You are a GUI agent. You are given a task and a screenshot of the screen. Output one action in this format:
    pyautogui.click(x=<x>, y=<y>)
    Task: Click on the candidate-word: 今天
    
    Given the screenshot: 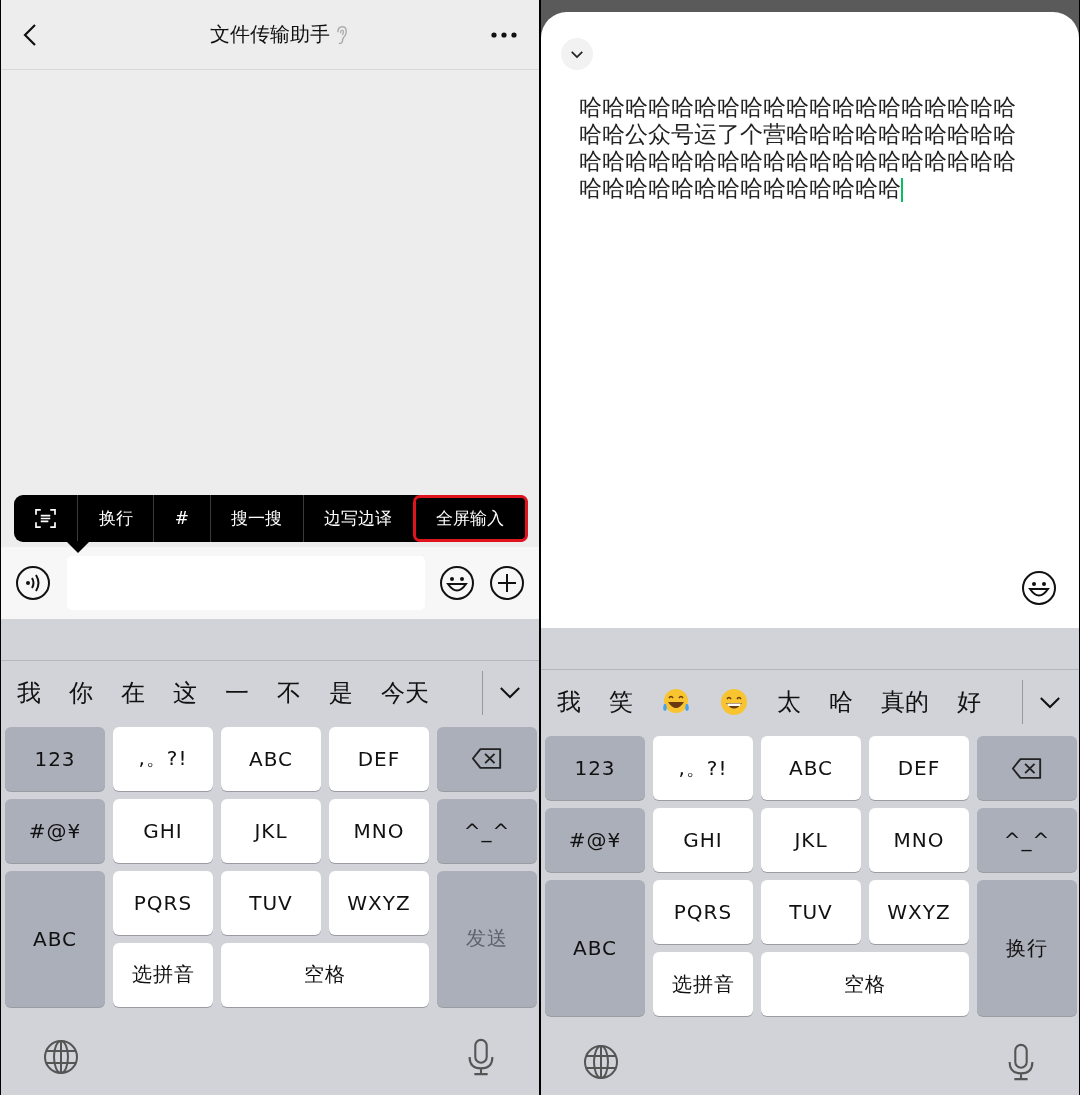 What is the action you would take?
    pyautogui.click(x=405, y=692)
    